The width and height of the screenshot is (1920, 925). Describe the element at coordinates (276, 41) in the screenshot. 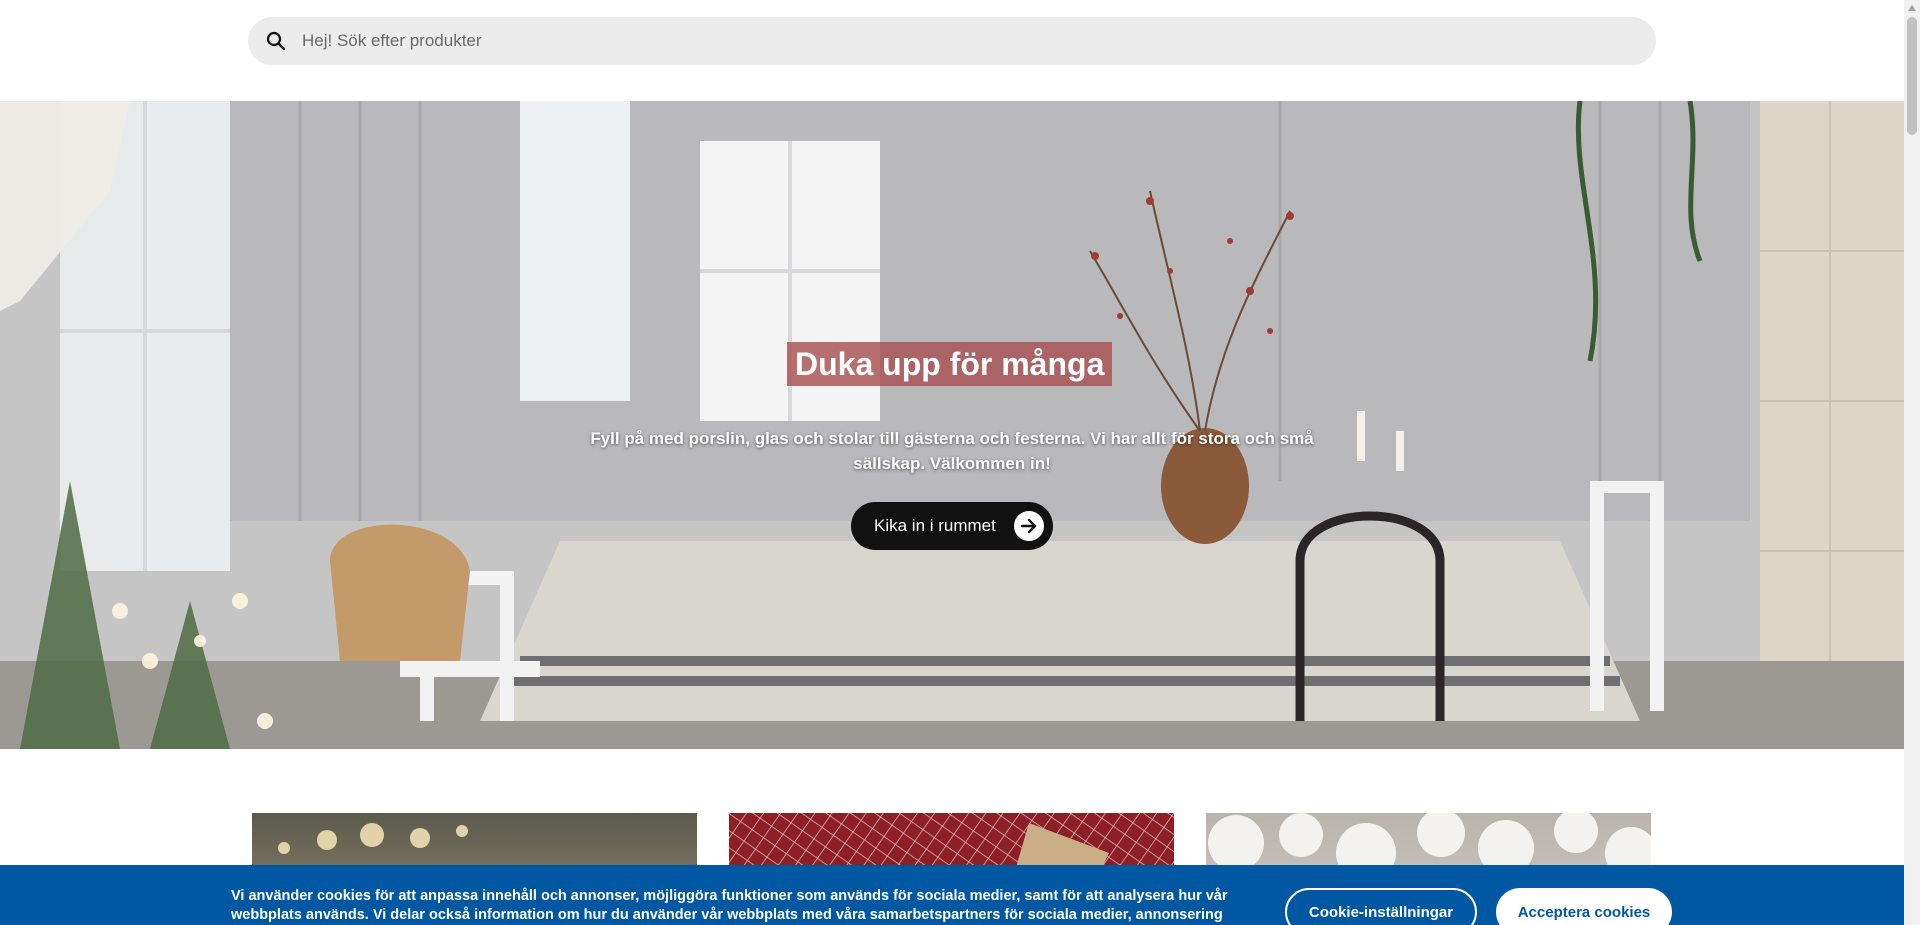

I see `search-icon` at that location.